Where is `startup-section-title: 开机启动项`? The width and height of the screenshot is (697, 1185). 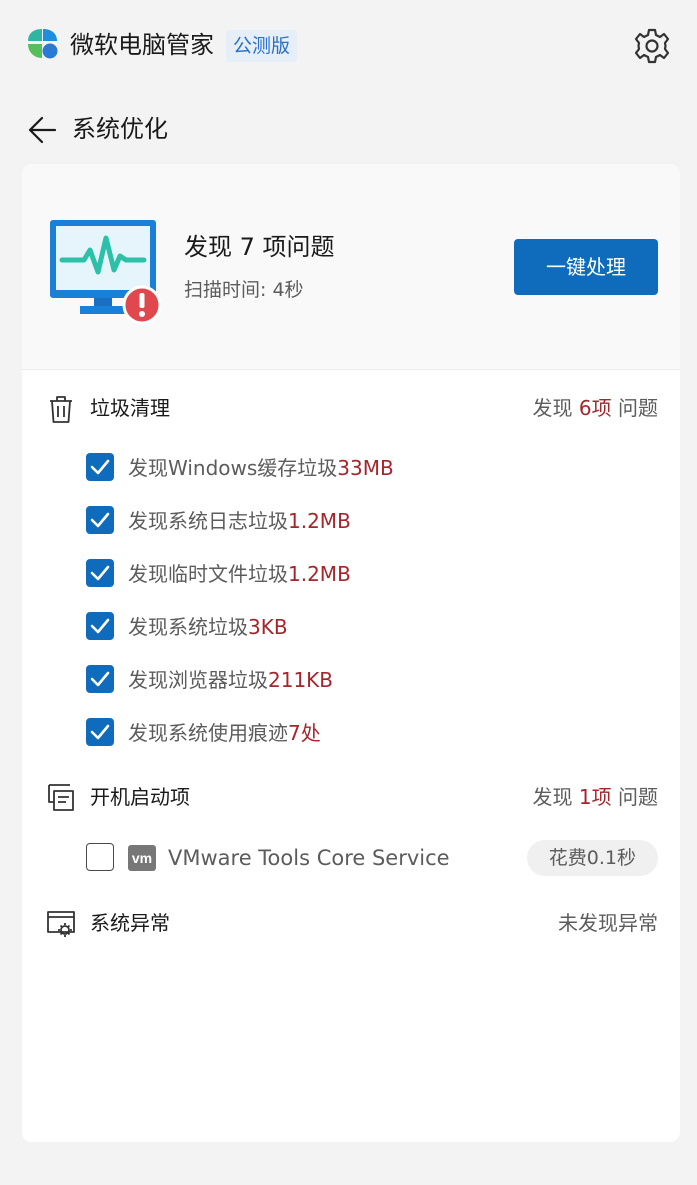
startup-section-title: 开机启动项 is located at coordinates (140, 797).